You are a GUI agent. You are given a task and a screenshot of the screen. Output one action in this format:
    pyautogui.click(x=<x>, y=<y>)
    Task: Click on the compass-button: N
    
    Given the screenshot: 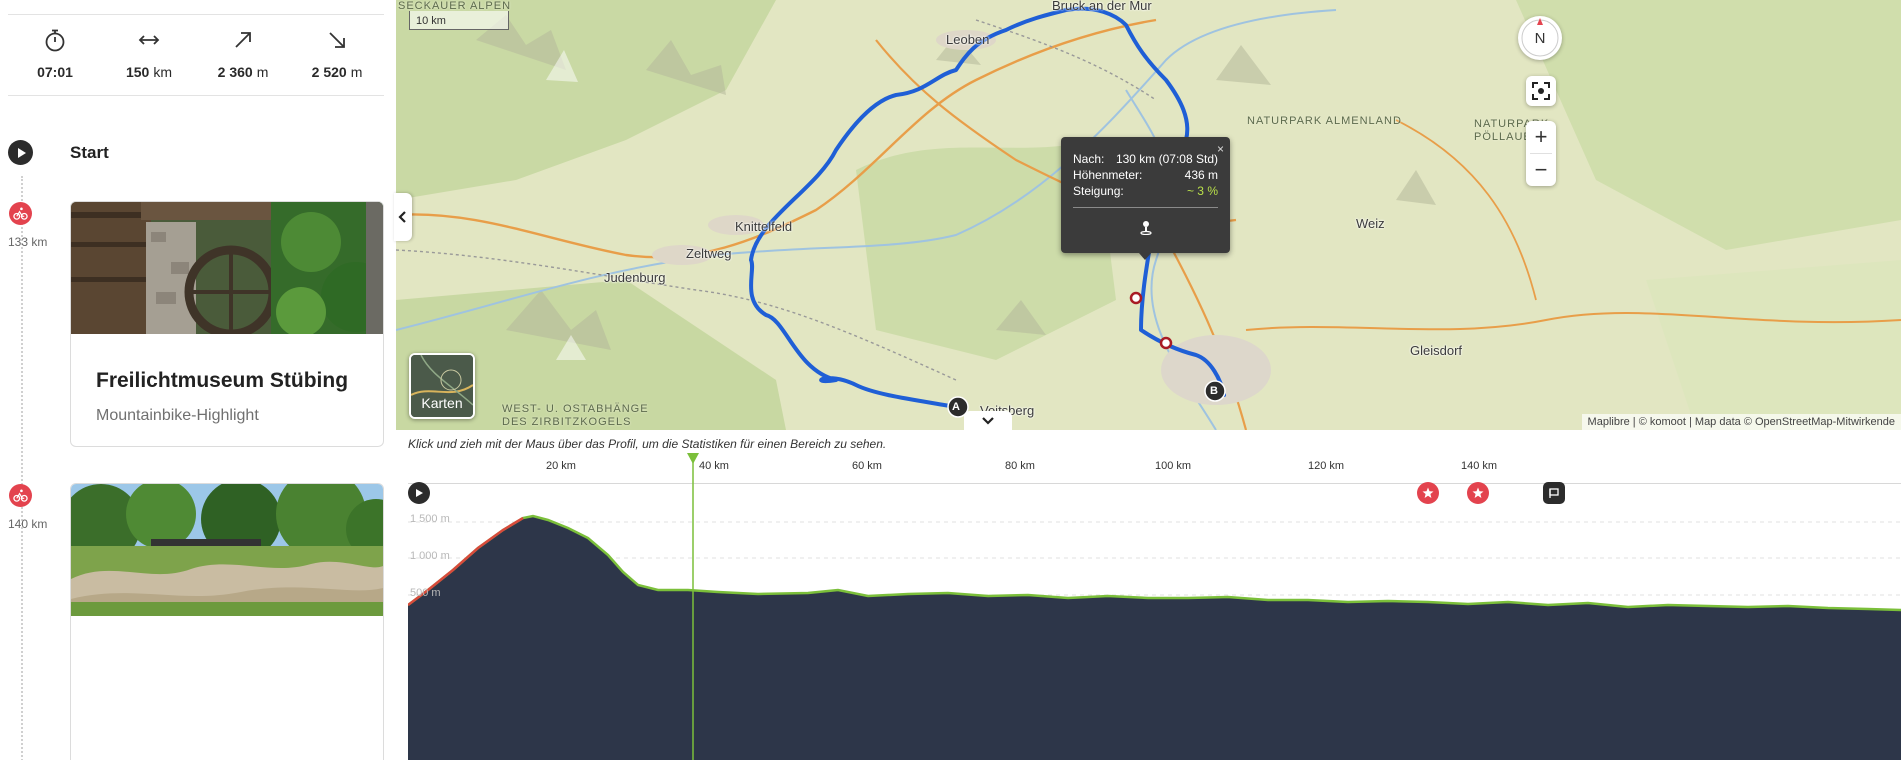 What is the action you would take?
    pyautogui.click(x=1540, y=38)
    